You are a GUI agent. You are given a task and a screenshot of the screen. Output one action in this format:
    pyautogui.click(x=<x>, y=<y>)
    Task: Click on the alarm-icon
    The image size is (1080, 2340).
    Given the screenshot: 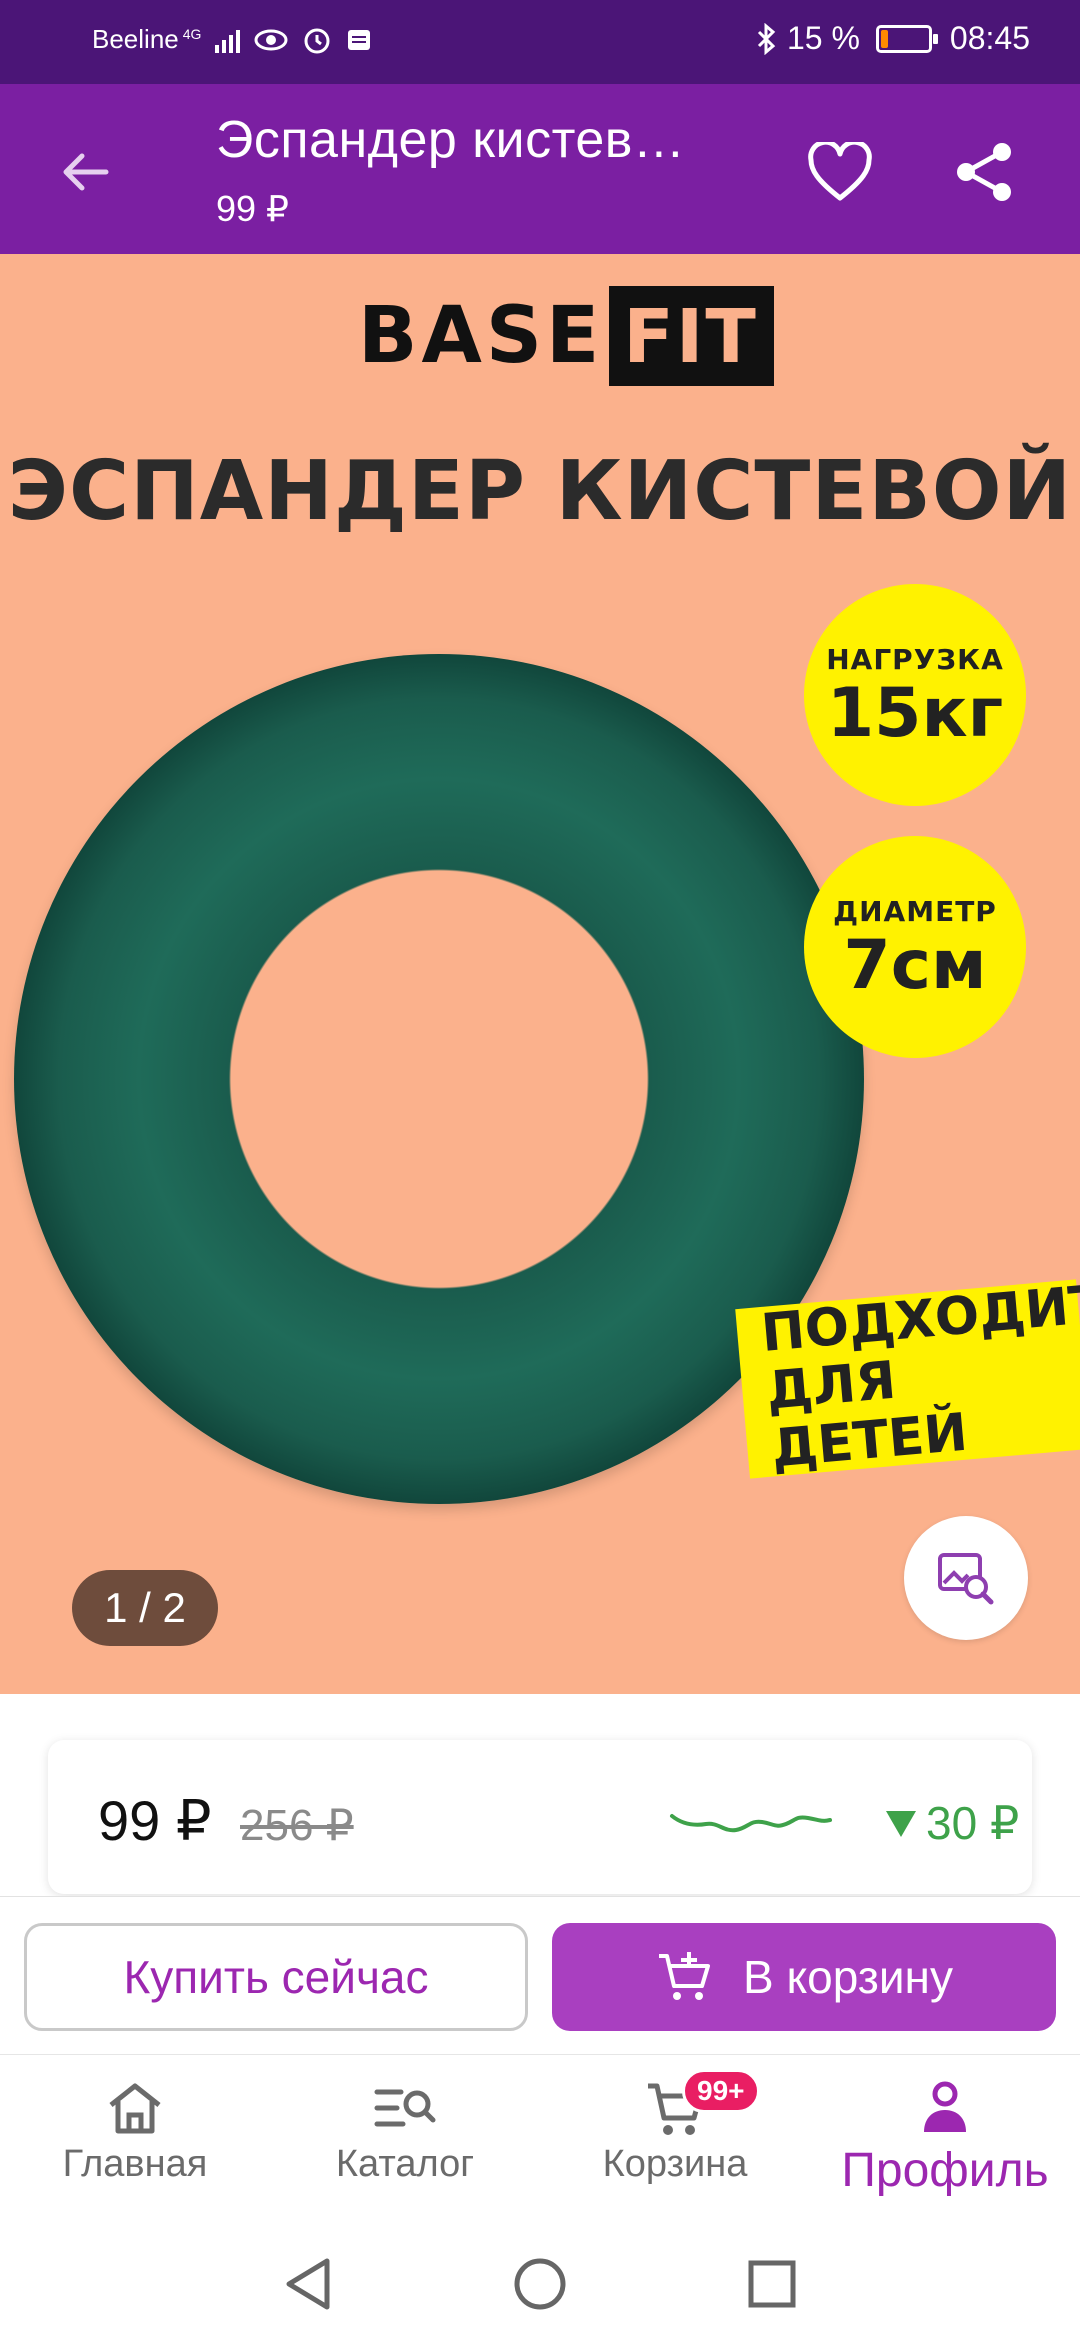 What is the action you would take?
    pyautogui.click(x=317, y=40)
    